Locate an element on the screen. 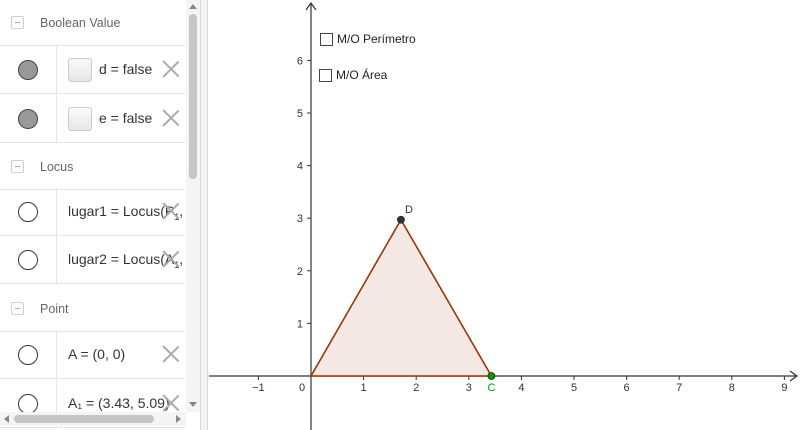  checkbox-area: M/O Área is located at coordinates (353, 75).